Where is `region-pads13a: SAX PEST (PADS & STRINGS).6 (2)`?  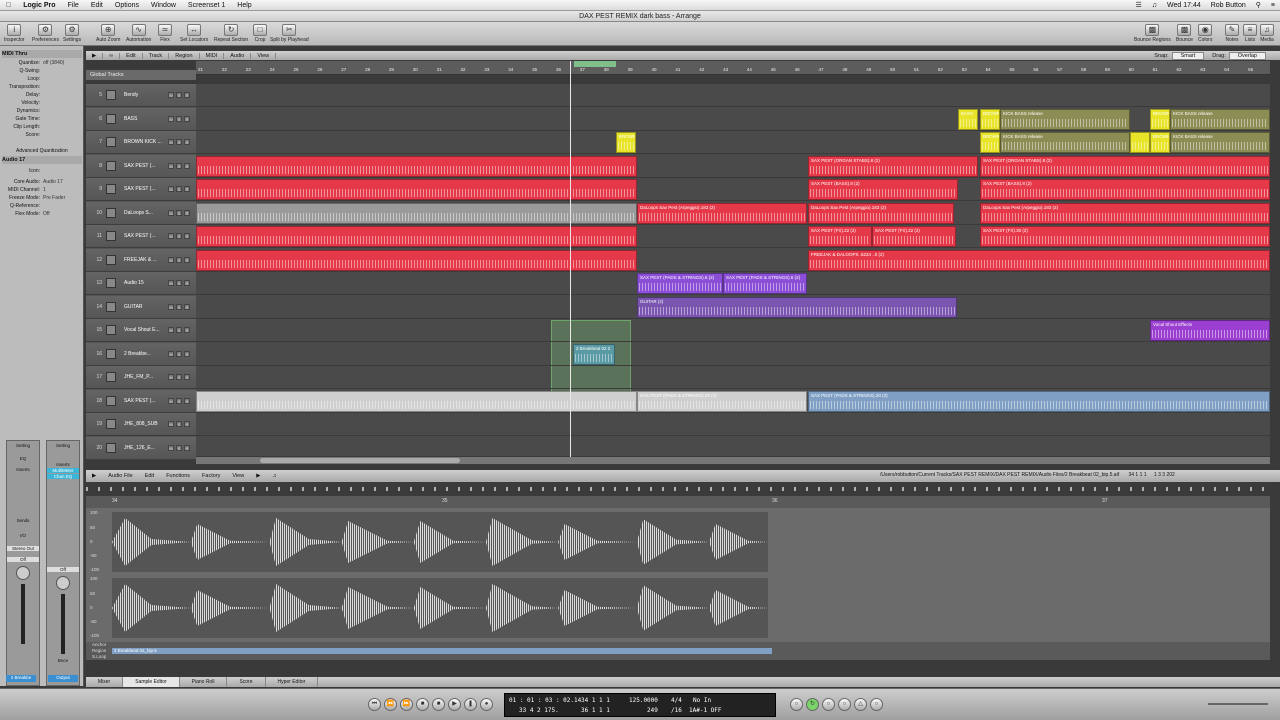
region-pads13a: SAX PEST (PADS & STRINGS).6 (2) is located at coordinates (680, 283).